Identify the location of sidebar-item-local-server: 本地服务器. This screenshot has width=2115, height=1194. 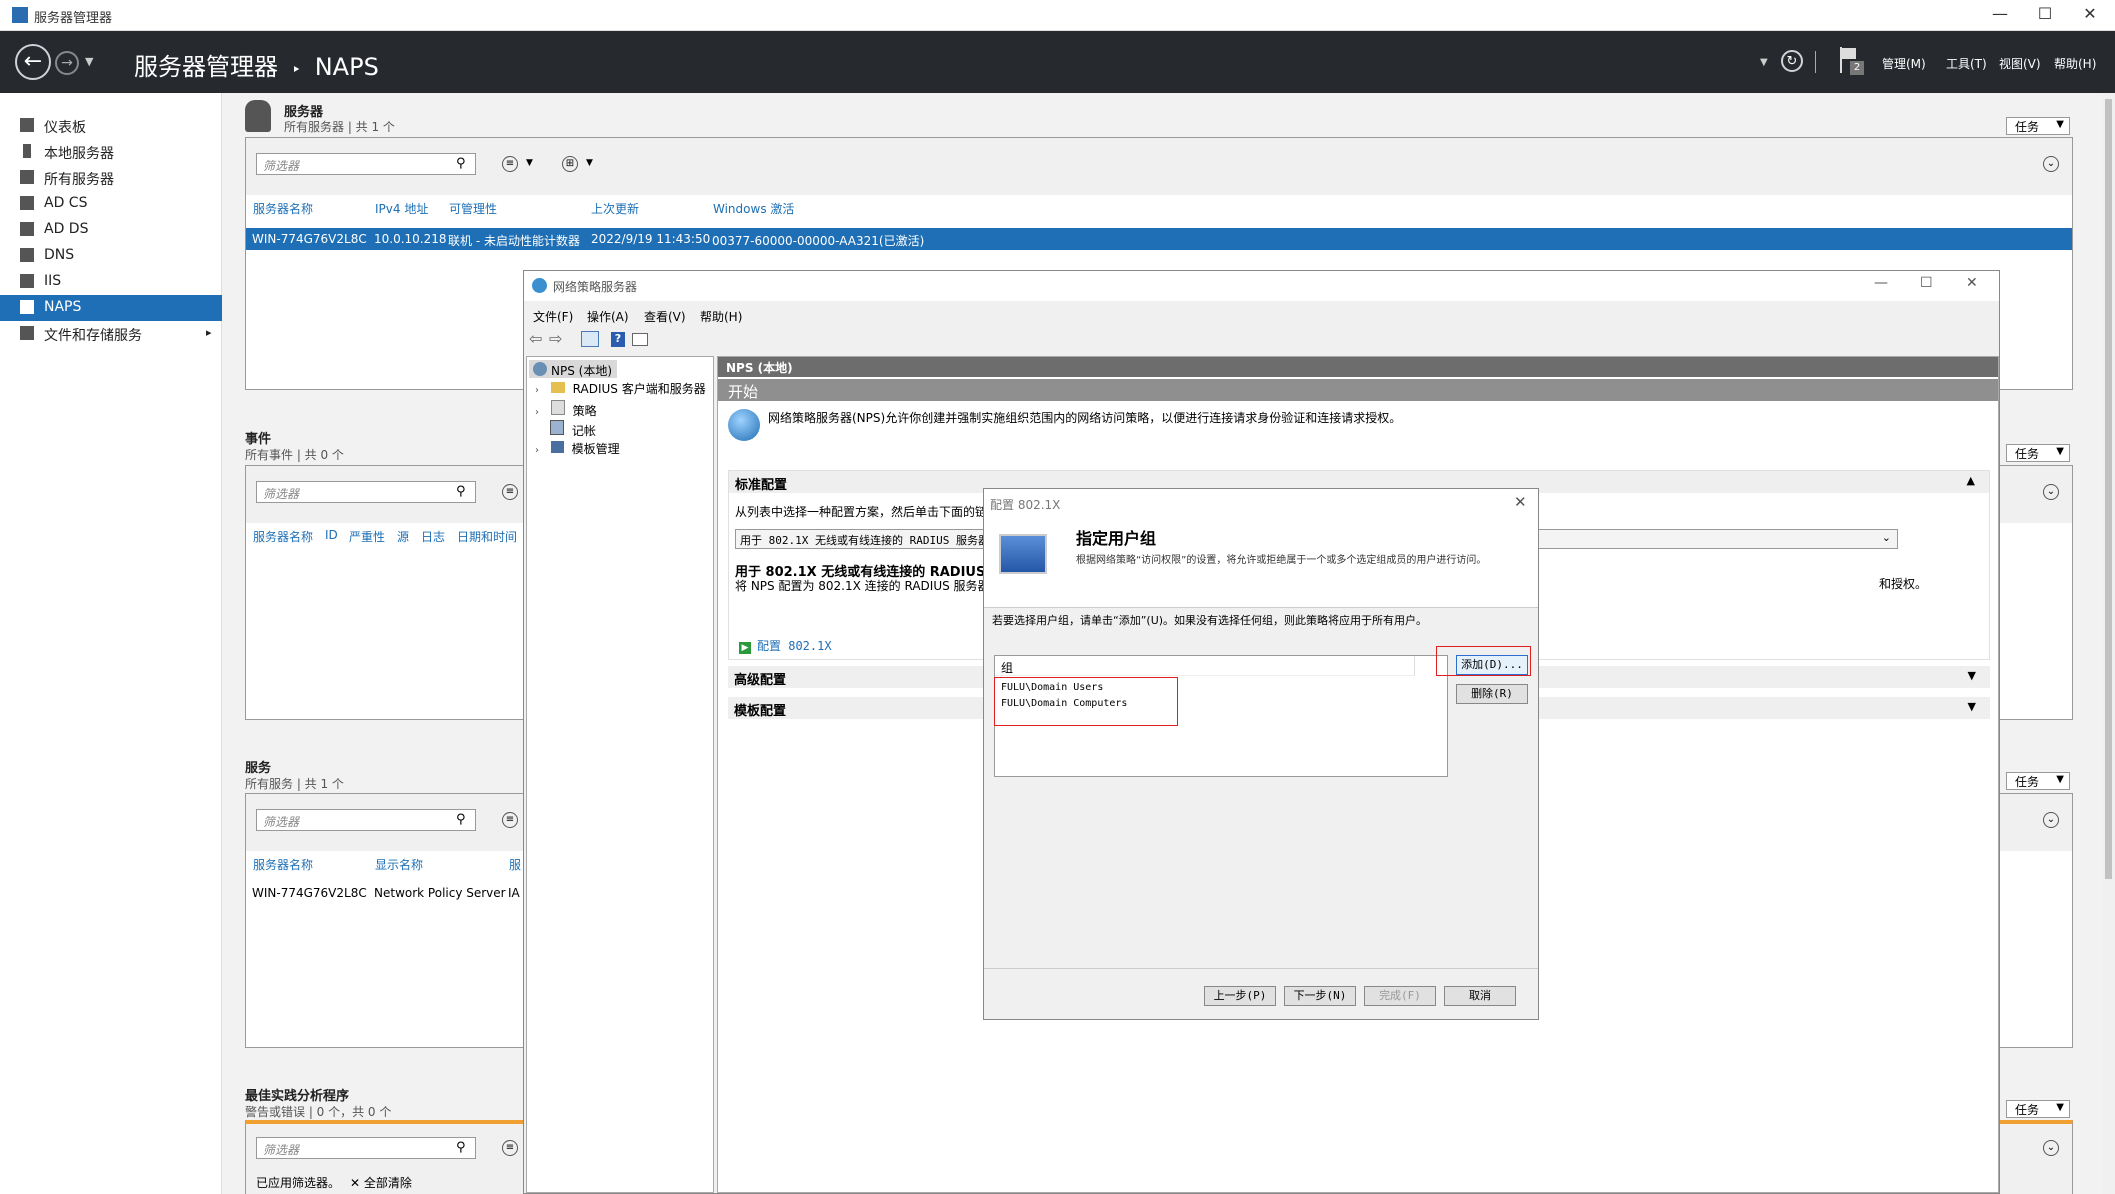
(111, 152).